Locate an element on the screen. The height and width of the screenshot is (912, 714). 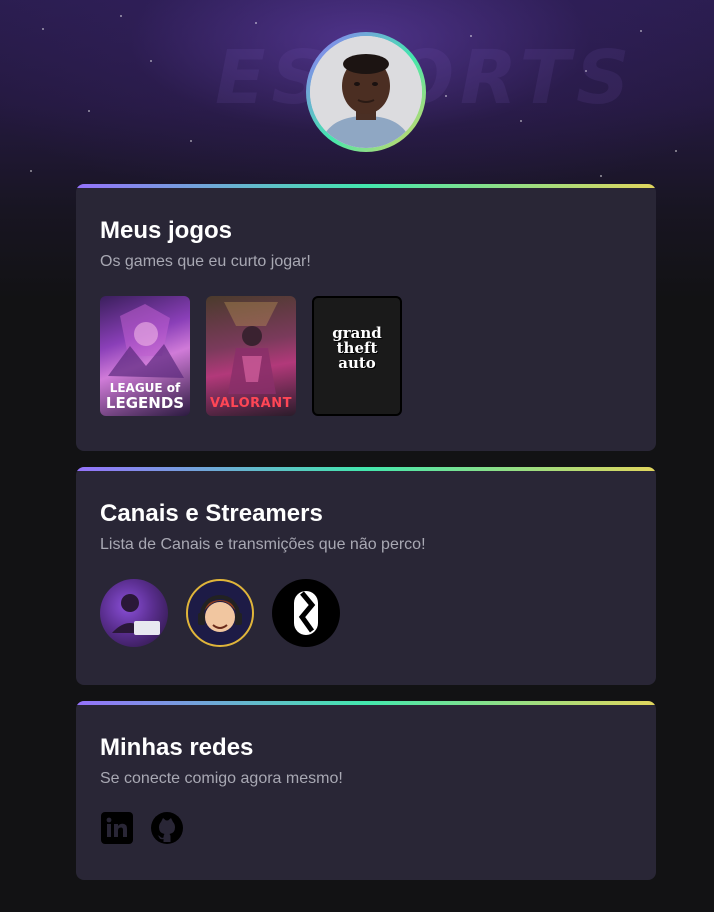
streamers-list is located at coordinates (366, 613).